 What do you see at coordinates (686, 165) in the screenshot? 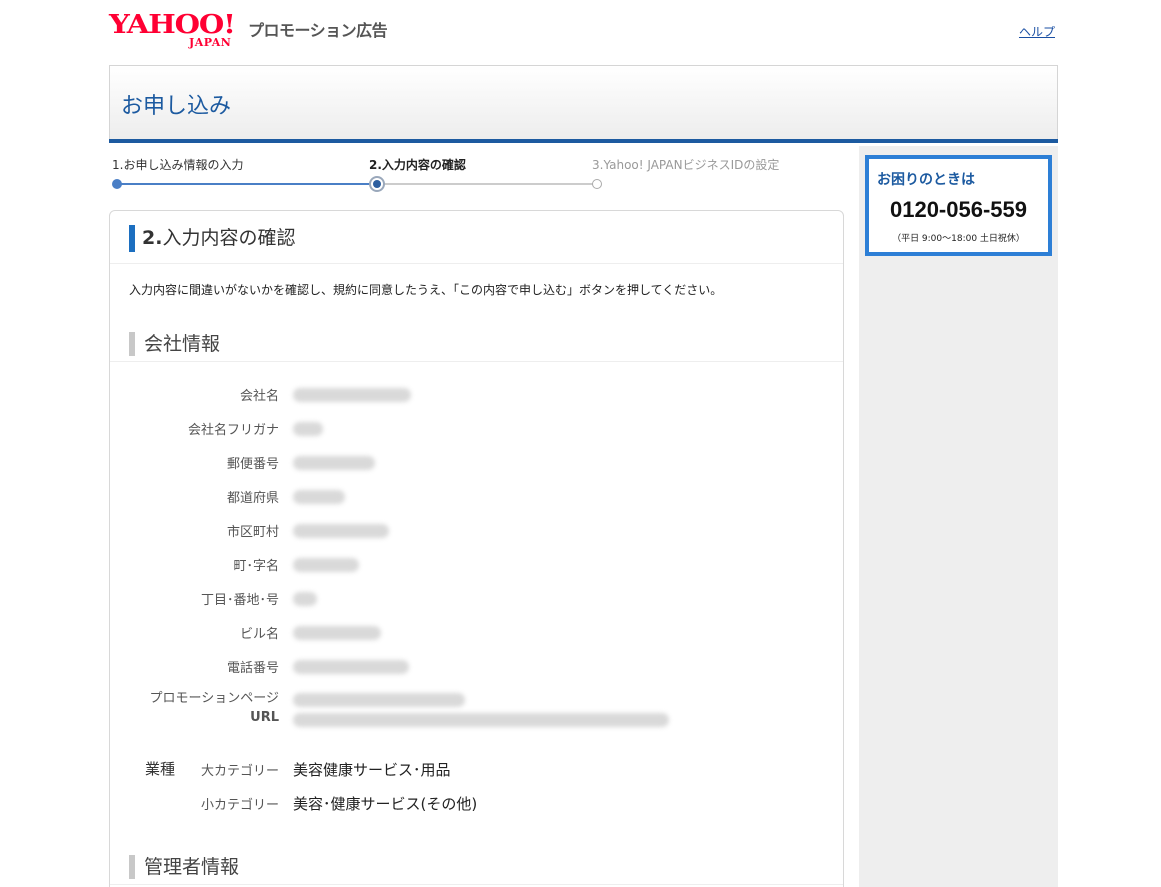
I see `step-3-label: 3.Yahoo! JAPANビジネスIDの設定` at bounding box center [686, 165].